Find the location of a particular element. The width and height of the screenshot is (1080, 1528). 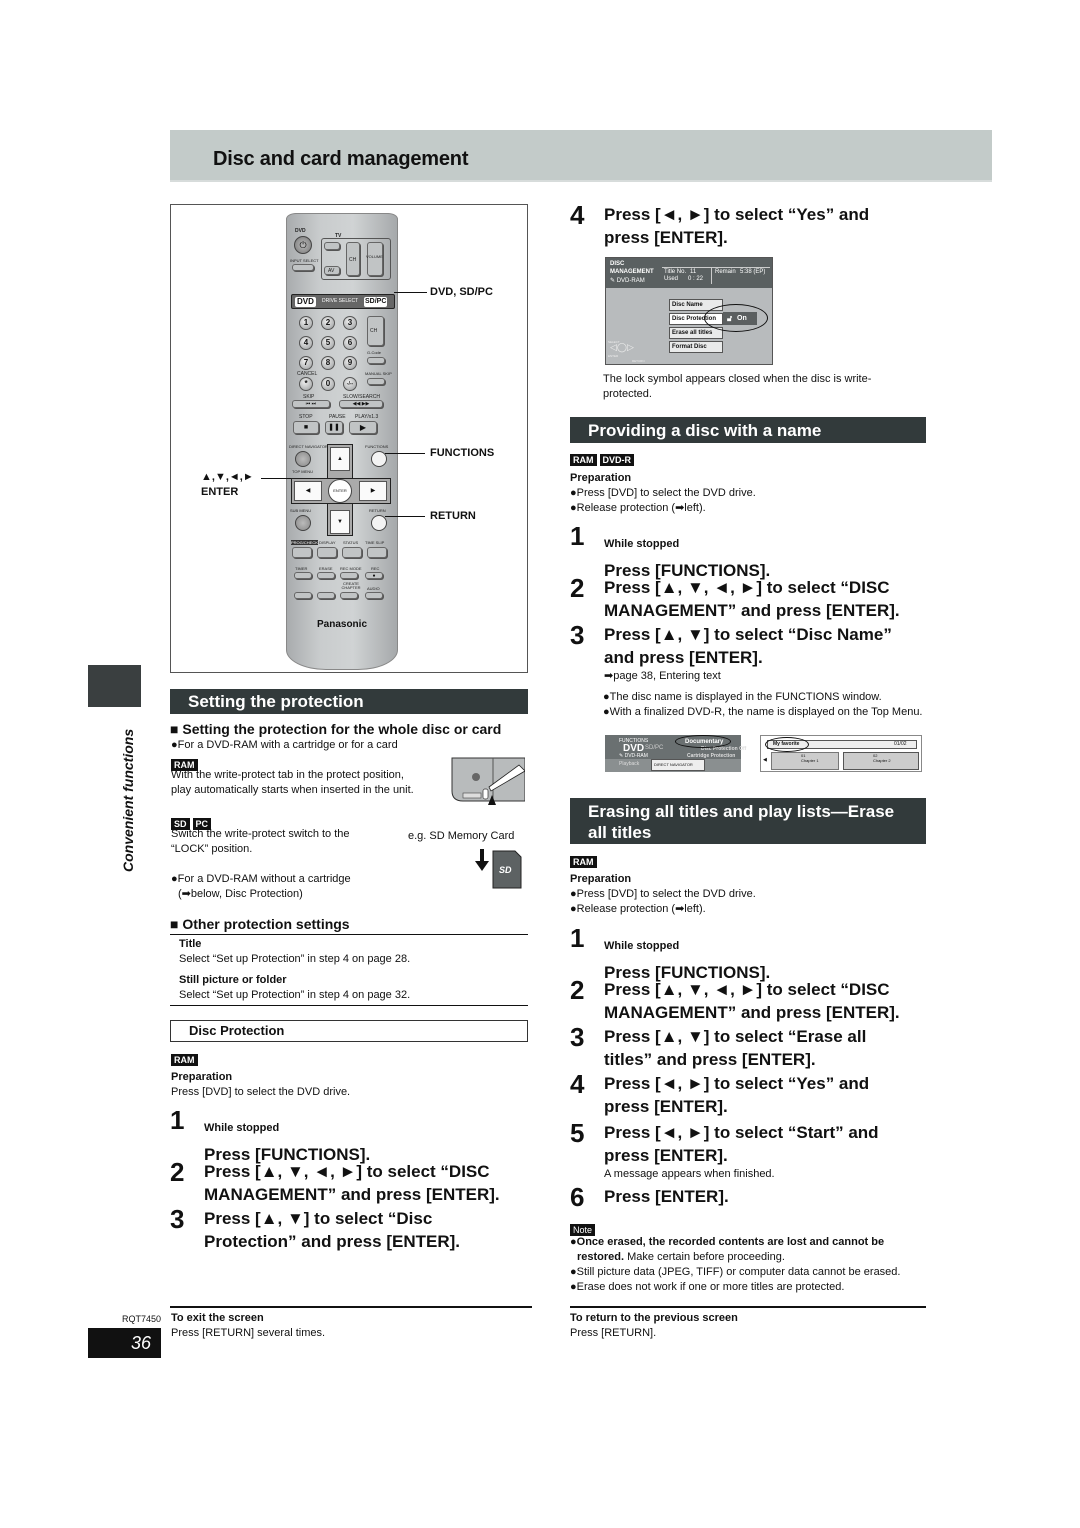

osd-enter-label: ENTER is located at coordinates (613, 356).